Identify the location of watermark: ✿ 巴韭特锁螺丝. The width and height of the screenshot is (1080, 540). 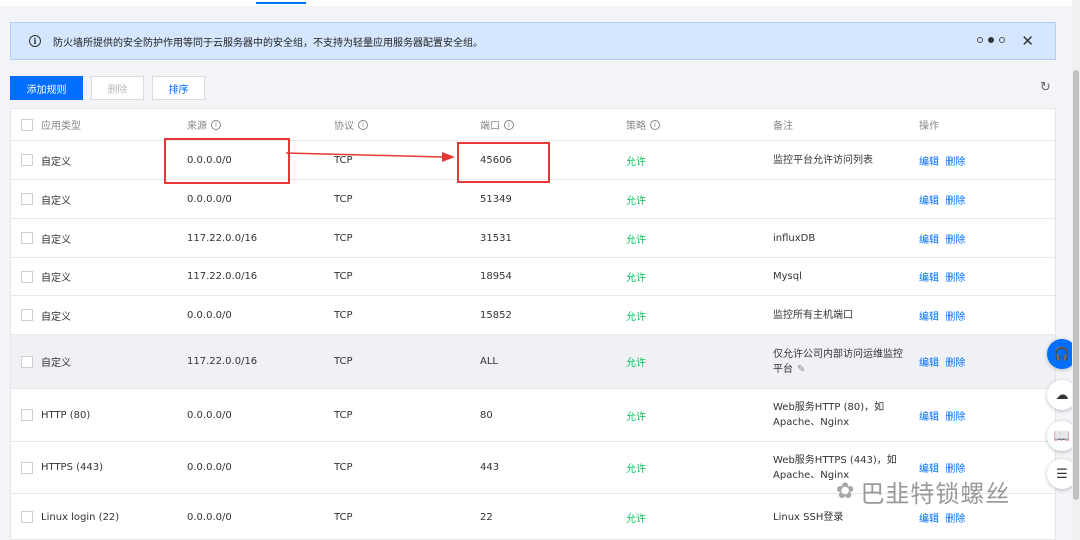
(923, 491).